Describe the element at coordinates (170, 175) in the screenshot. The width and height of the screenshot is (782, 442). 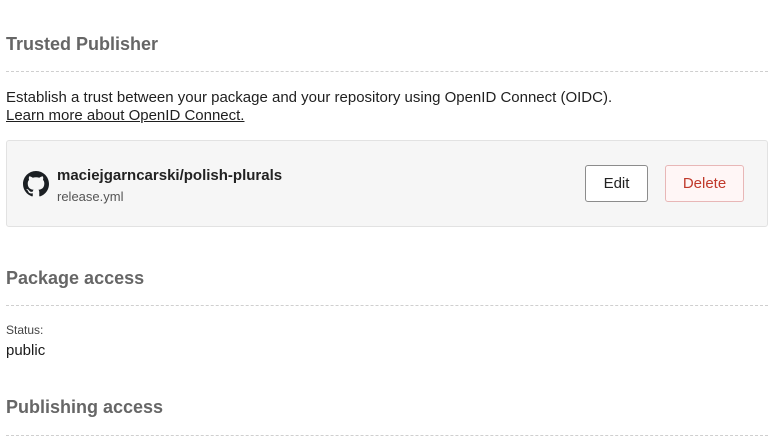
I see `publisher-repository-name: maciejgarncarski/polish-plurals` at that location.